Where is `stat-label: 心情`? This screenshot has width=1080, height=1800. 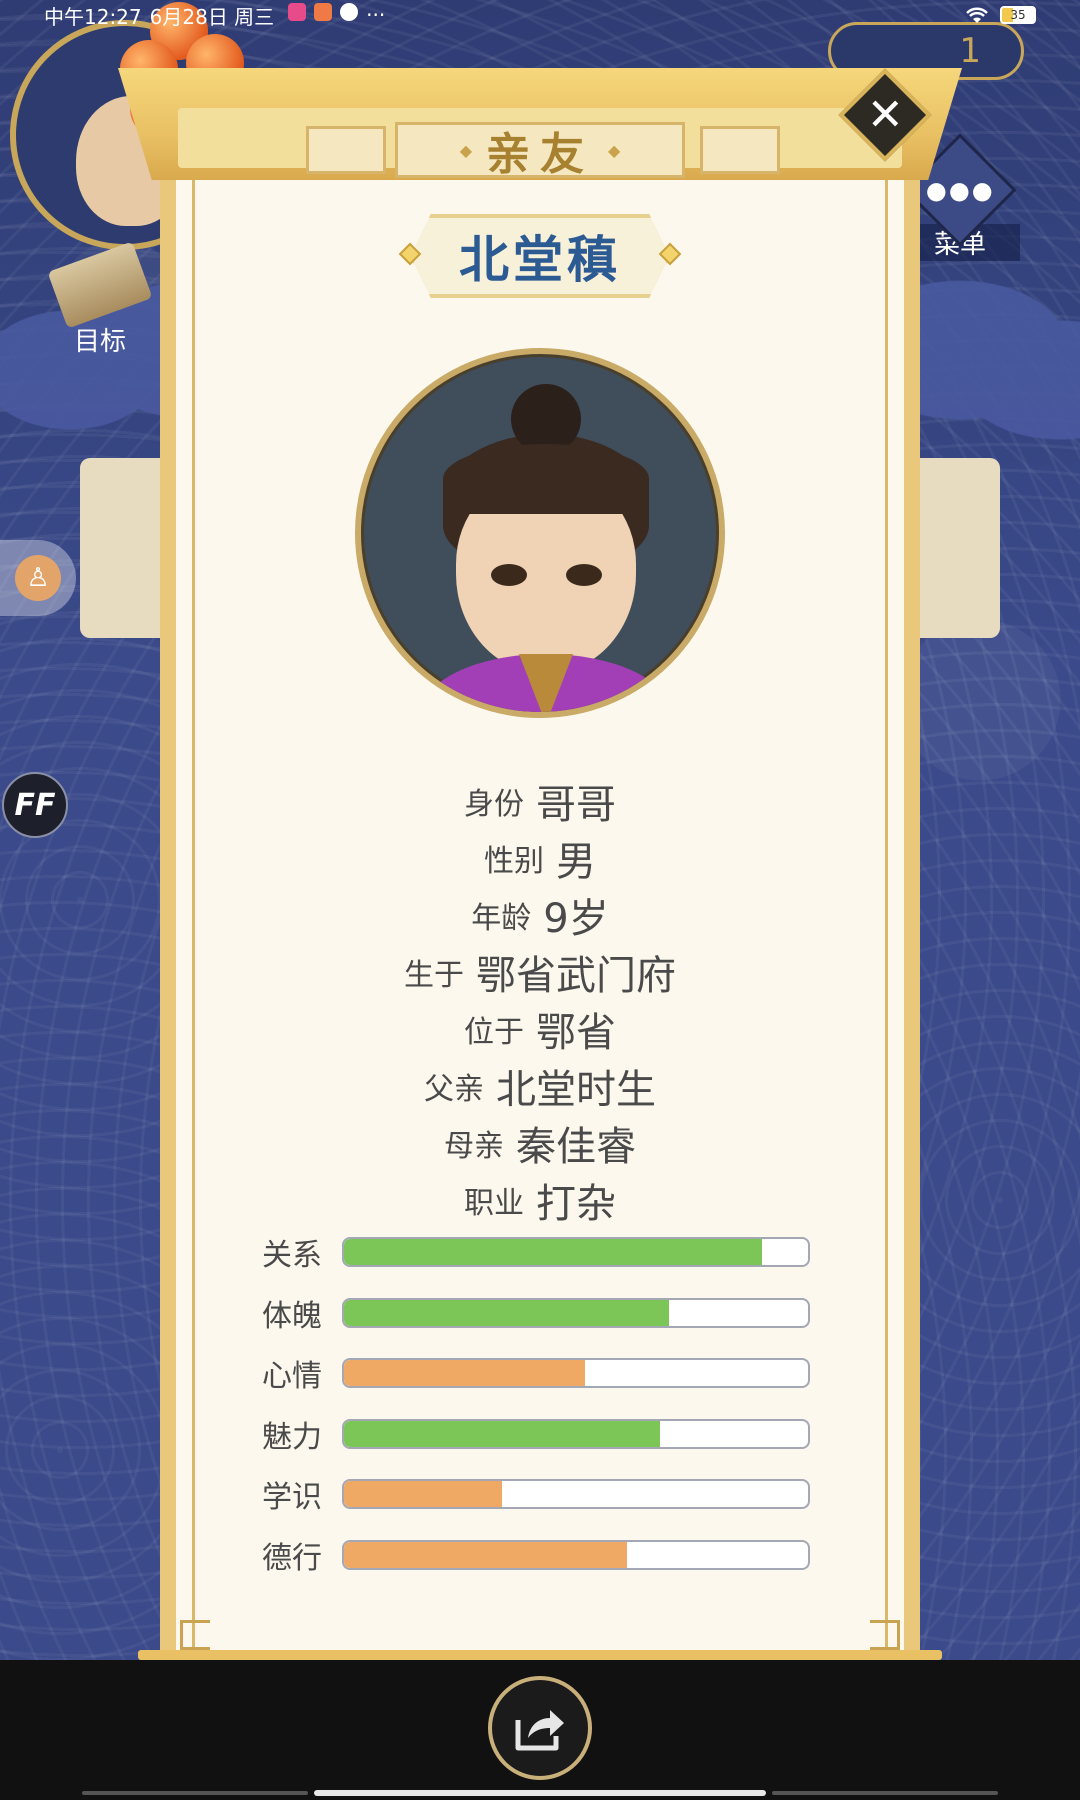
stat-label: 心情 is located at coordinates (292, 1377).